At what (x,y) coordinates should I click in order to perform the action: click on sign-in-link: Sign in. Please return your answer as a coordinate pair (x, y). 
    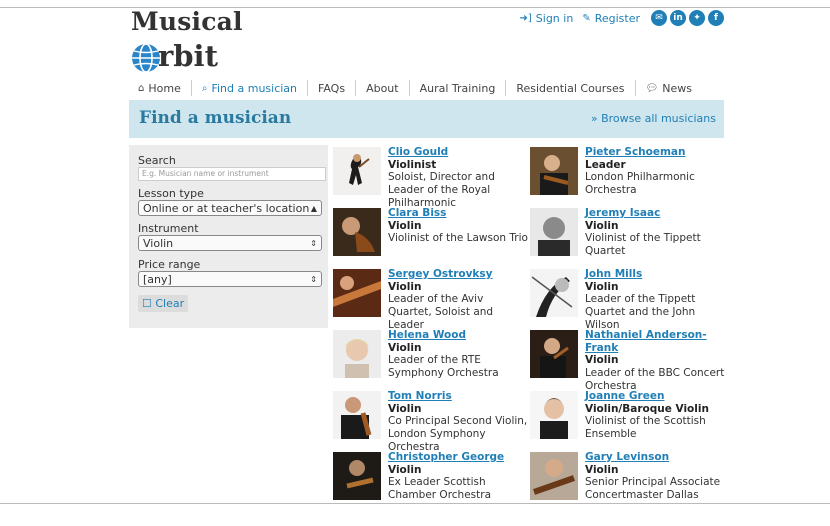
    Looking at the image, I should click on (555, 18).